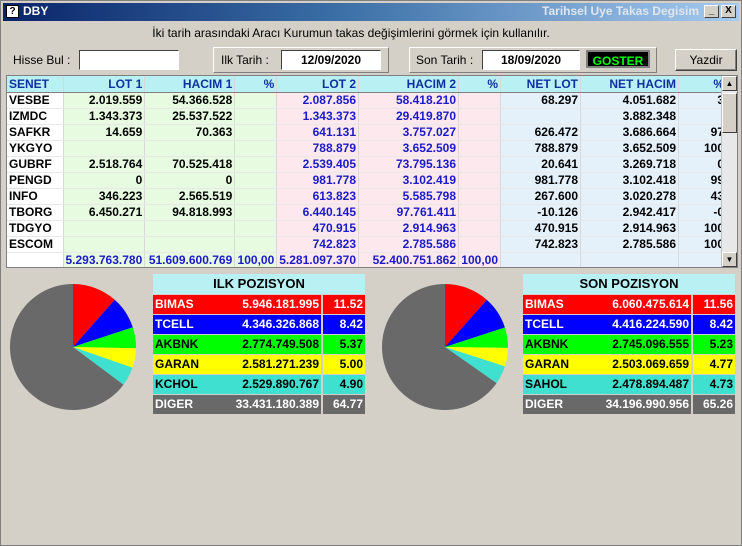 The image size is (742, 546). I want to click on app-icon: ?, so click(12, 11).